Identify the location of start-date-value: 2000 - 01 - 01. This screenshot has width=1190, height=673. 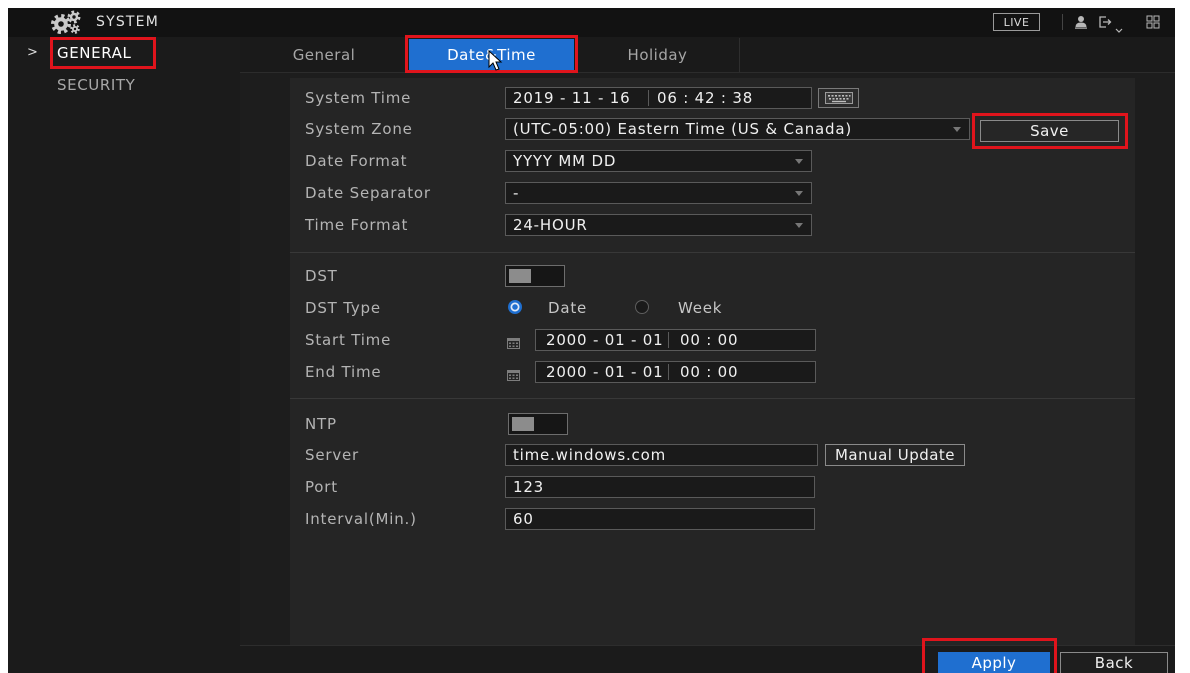
(604, 340).